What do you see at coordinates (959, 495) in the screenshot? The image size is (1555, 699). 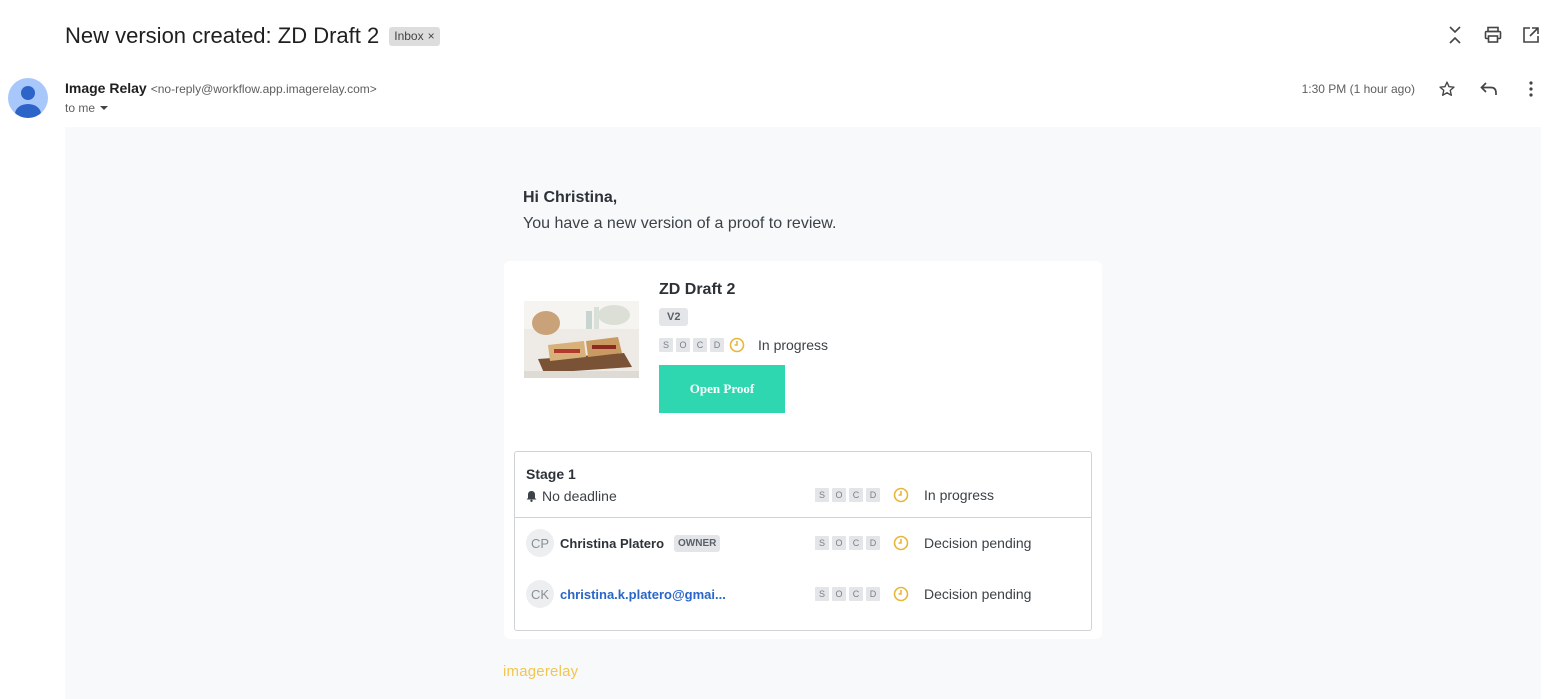 I see `stage-status: In progress` at bounding box center [959, 495].